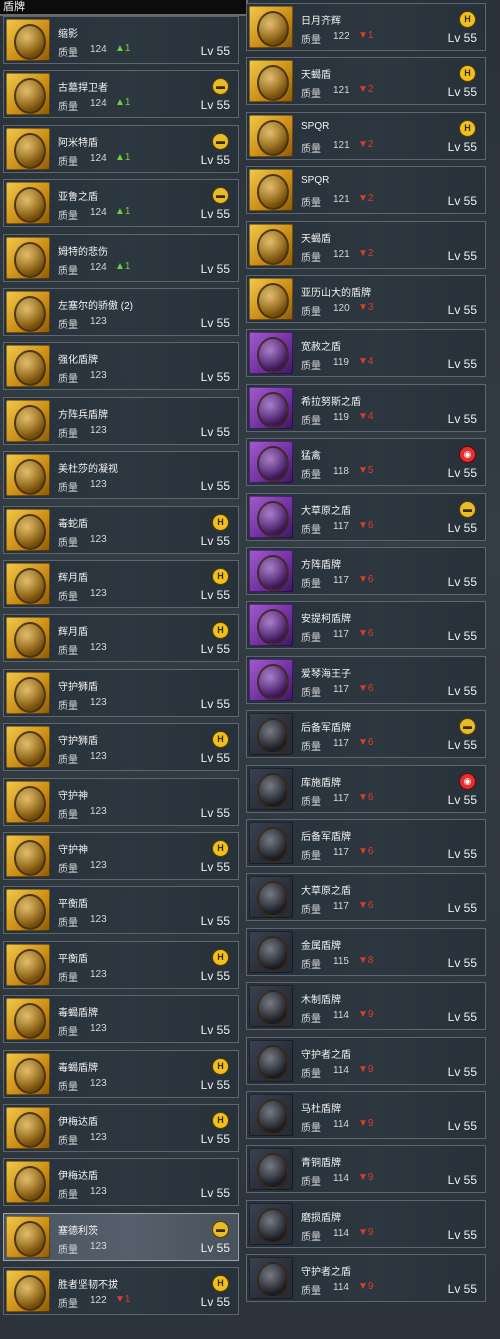 The image size is (500, 1339). I want to click on shield-item-card: 后备军盾牌 质量 117 ▼6 Lv 55 ▬, so click(366, 734).